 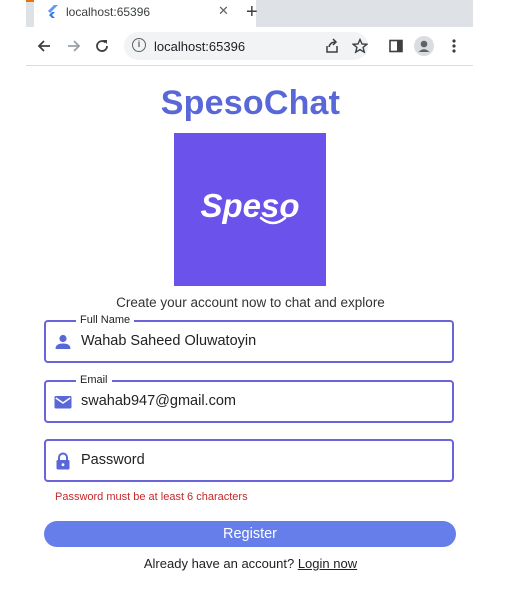 I want to click on mail-icon, so click(x=63, y=402).